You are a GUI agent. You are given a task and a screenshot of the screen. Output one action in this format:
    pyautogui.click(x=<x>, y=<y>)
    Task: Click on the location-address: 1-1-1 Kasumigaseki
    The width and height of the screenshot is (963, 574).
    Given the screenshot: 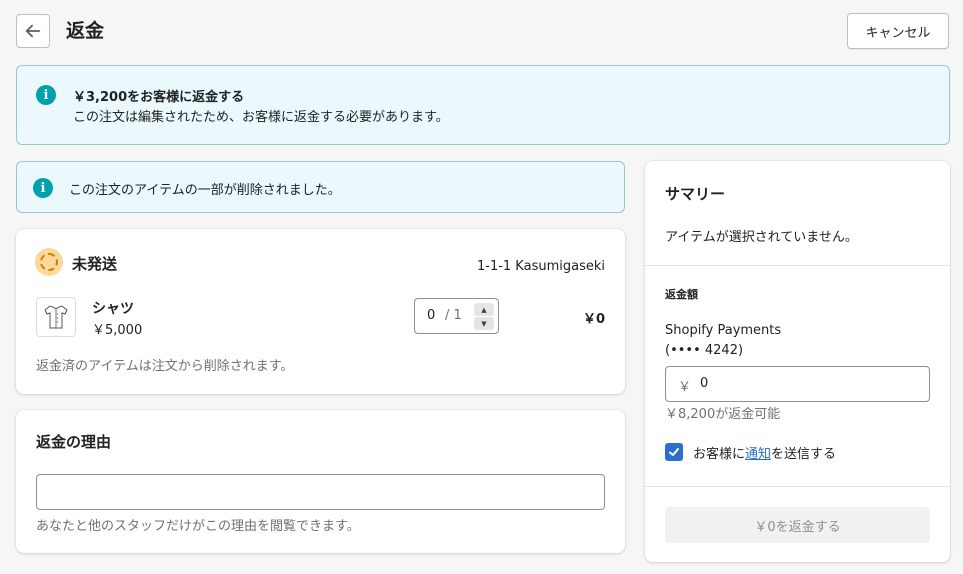 What is the action you would take?
    pyautogui.click(x=540, y=266)
    